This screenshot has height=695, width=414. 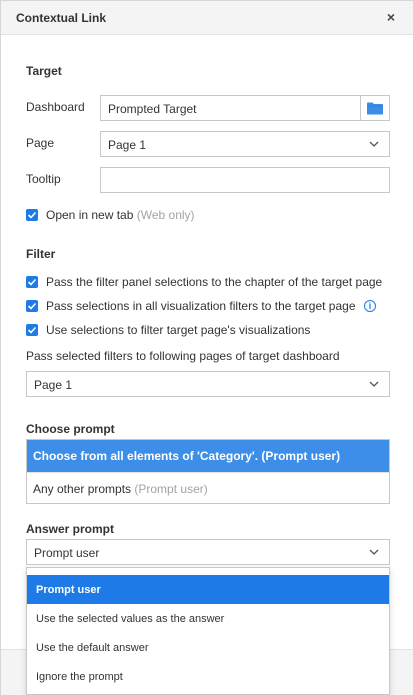 I want to click on prompt-list-item: Any other prompts (Prompt user), so click(x=208, y=488).